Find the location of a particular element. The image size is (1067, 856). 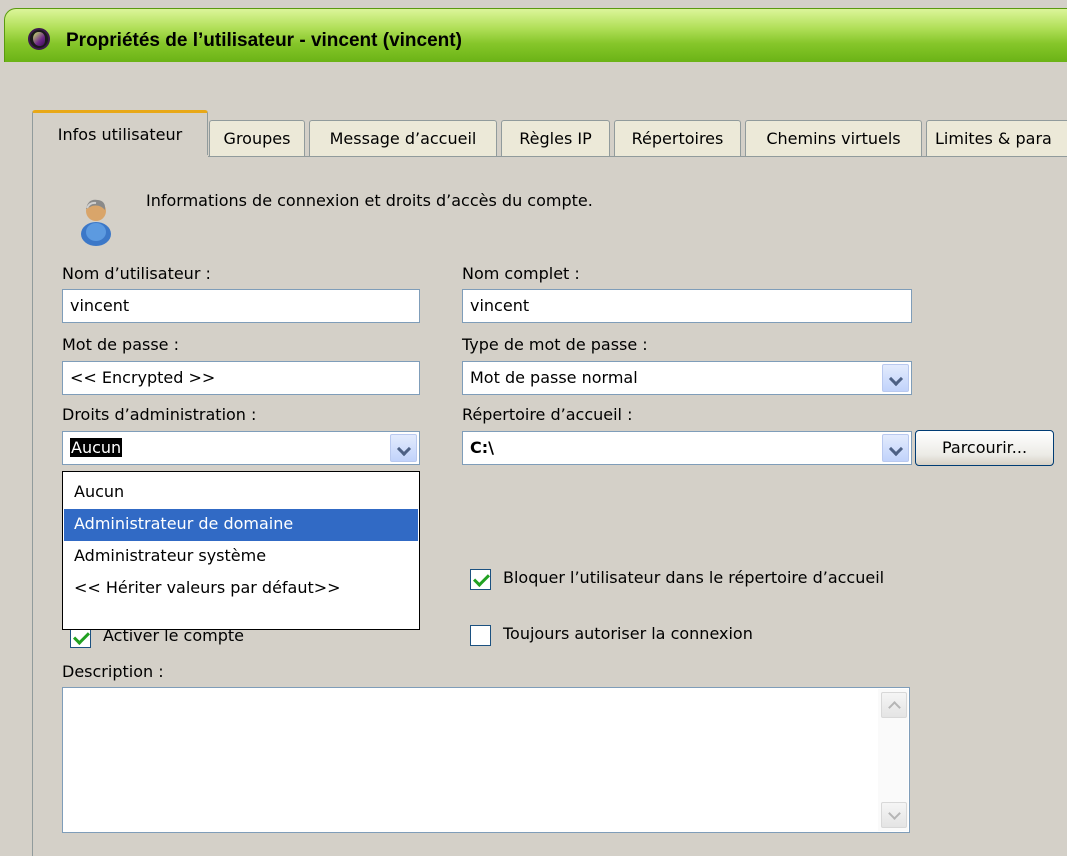

home-dir-value: C:\ is located at coordinates (482, 447).